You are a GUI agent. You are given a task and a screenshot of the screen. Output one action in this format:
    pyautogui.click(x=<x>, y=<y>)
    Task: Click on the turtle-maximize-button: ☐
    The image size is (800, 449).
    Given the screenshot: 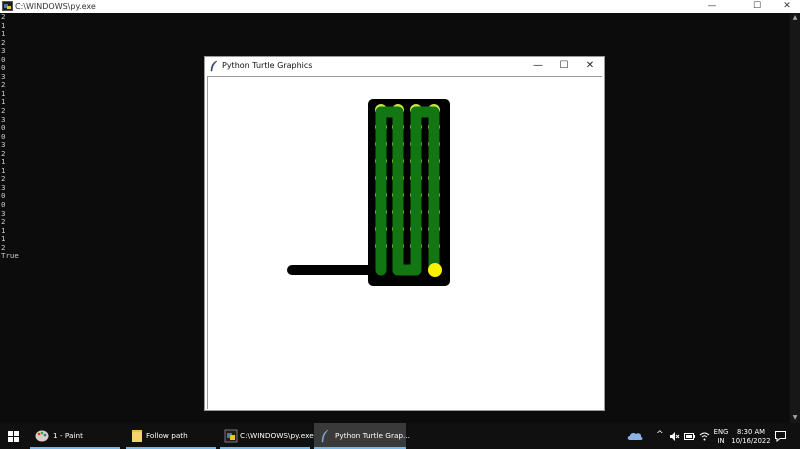 What is the action you would take?
    pyautogui.click(x=564, y=66)
    